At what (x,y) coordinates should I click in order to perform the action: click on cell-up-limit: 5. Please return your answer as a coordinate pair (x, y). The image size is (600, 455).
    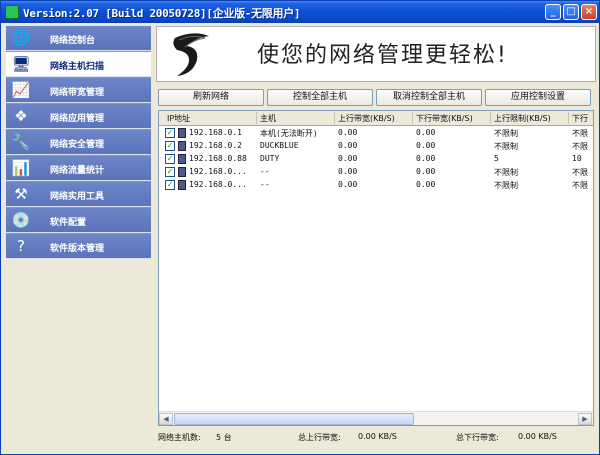
    Looking at the image, I should click on (496, 158).